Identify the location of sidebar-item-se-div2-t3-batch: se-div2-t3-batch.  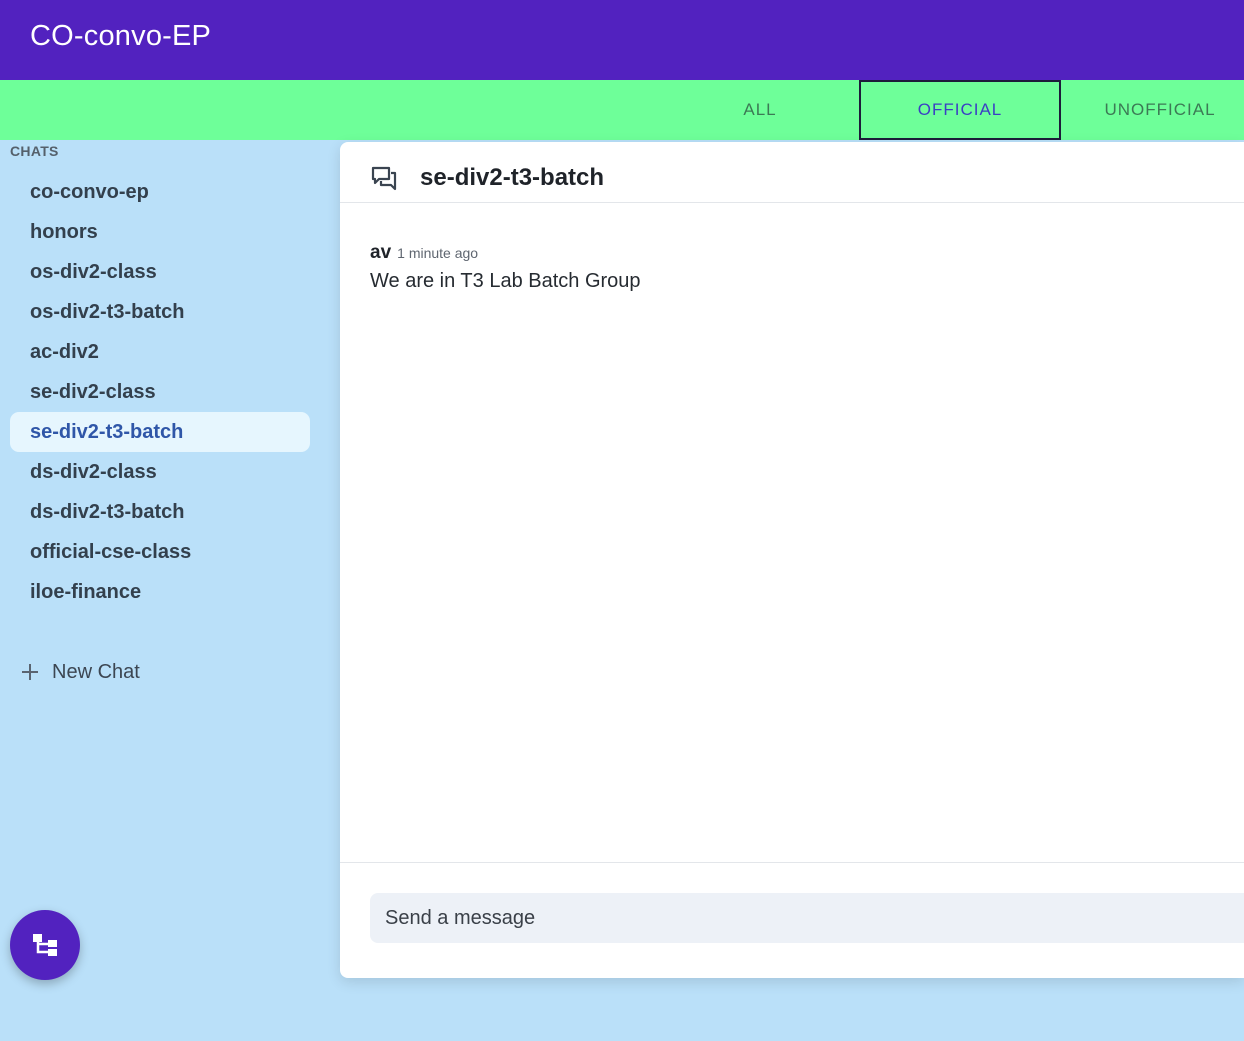
(160, 432).